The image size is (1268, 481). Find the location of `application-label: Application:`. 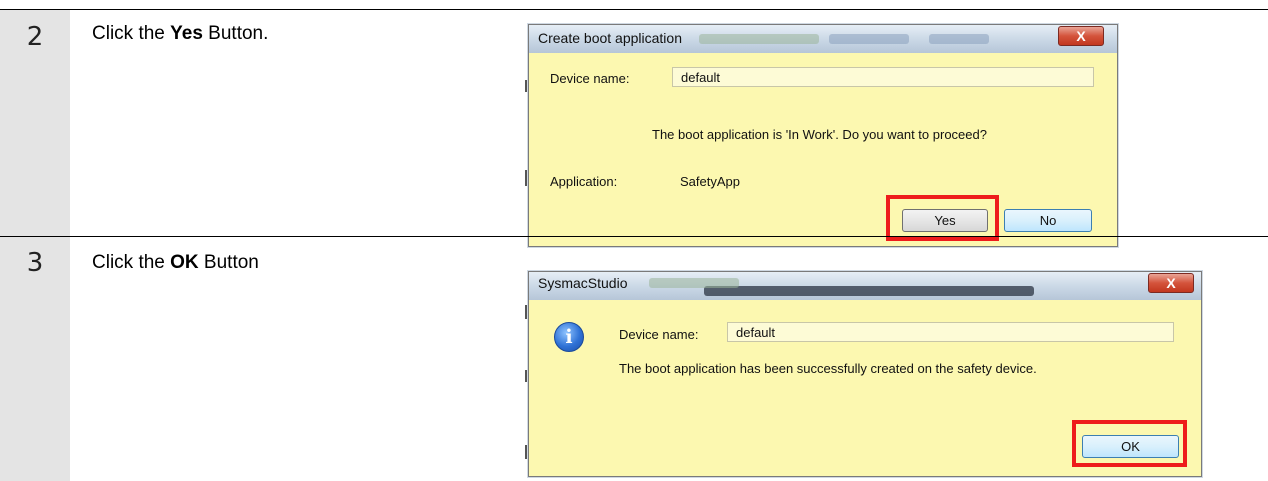

application-label: Application: is located at coordinates (584, 181).